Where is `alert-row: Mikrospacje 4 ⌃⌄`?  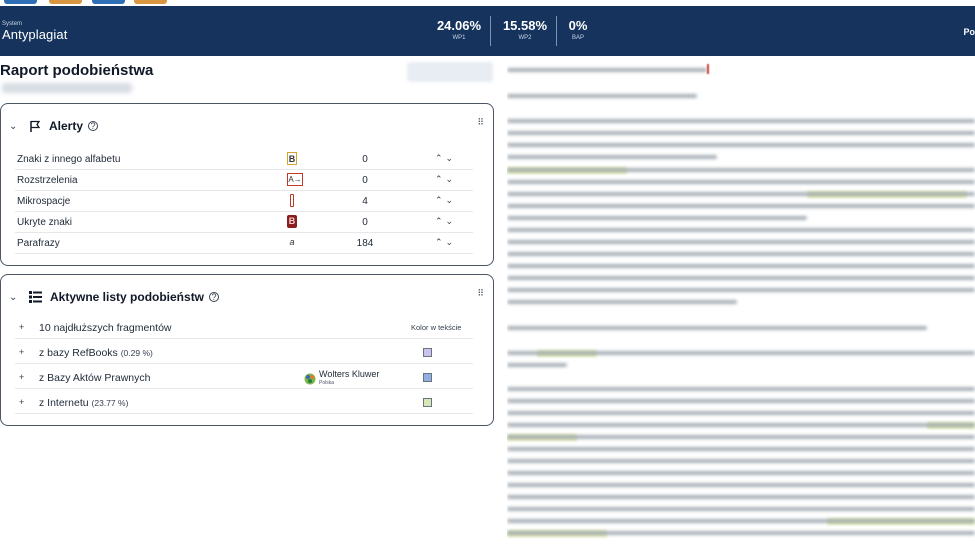 alert-row: Mikrospacje 4 ⌃⌄ is located at coordinates (244, 201).